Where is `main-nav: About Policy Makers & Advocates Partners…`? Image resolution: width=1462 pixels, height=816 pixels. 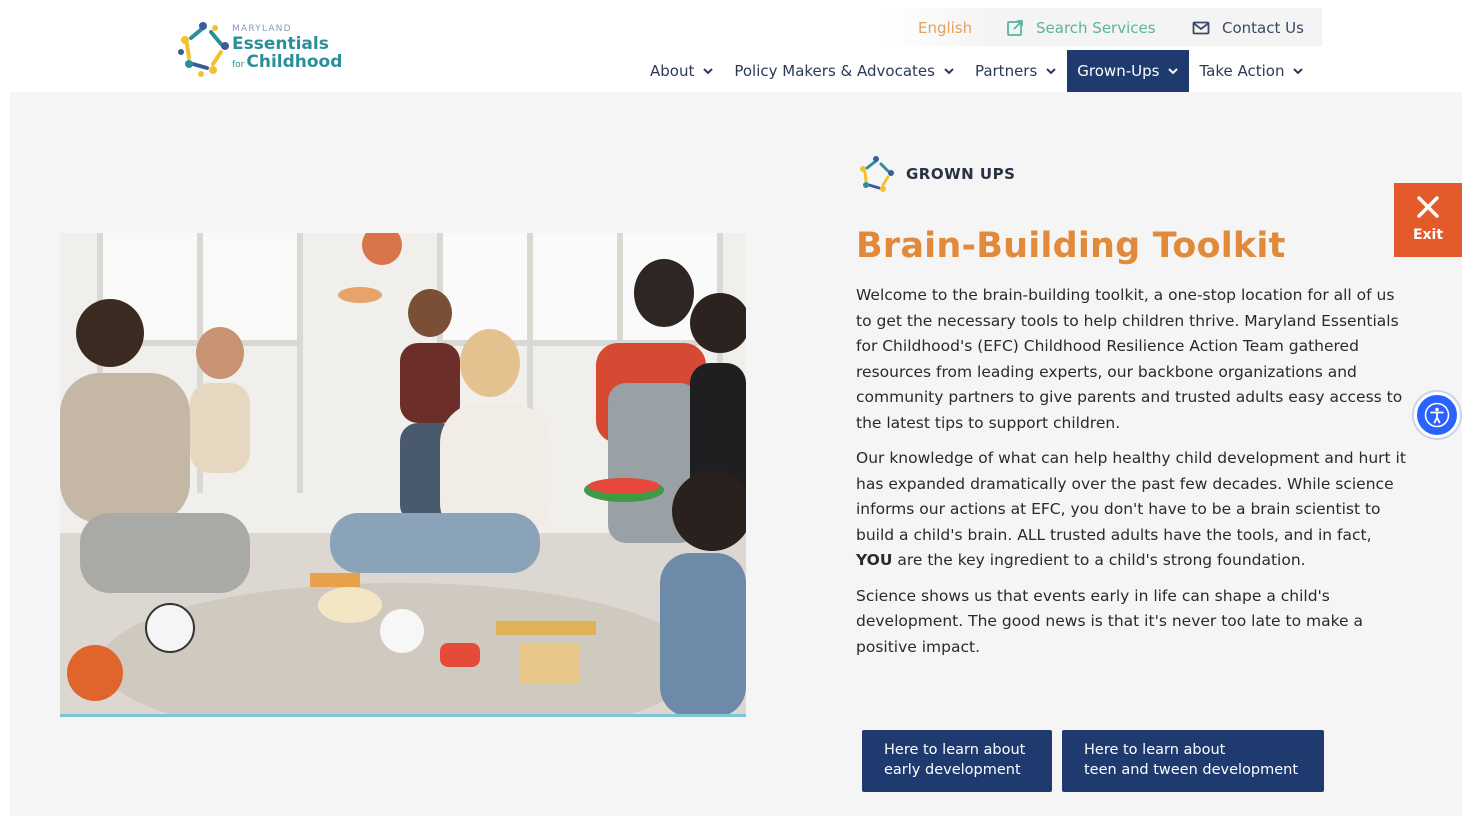 main-nav: About Policy Makers & Advocates Partners… is located at coordinates (977, 71).